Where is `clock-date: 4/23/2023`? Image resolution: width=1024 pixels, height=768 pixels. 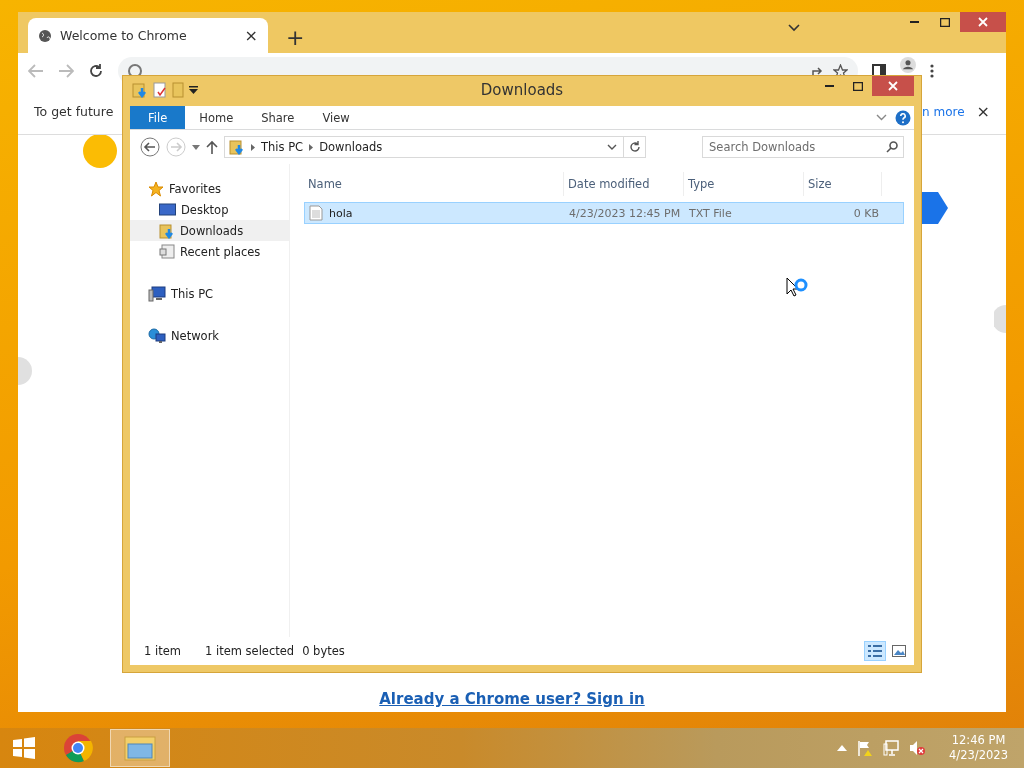 clock-date: 4/23/2023 is located at coordinates (978, 755).